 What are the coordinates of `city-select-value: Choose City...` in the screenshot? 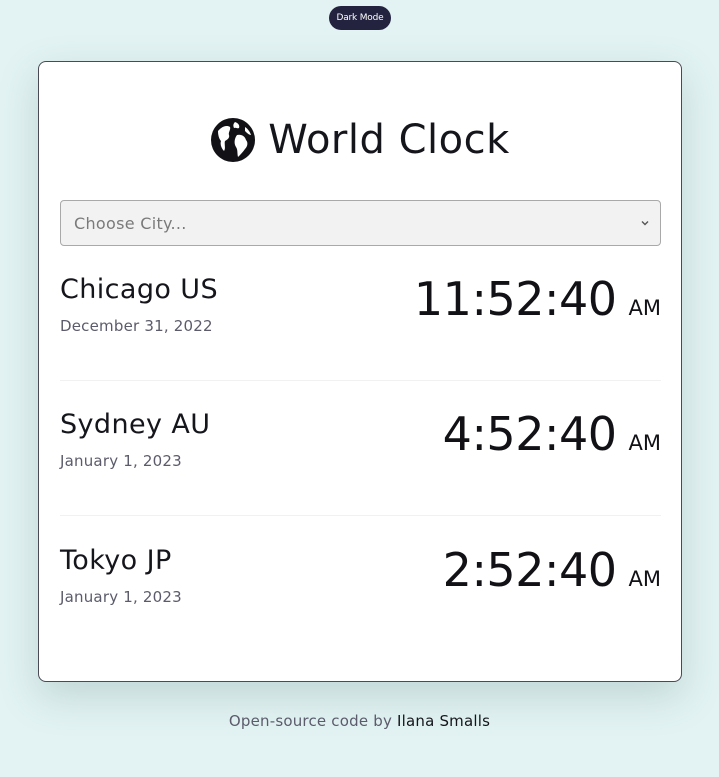 It's located at (130, 223).